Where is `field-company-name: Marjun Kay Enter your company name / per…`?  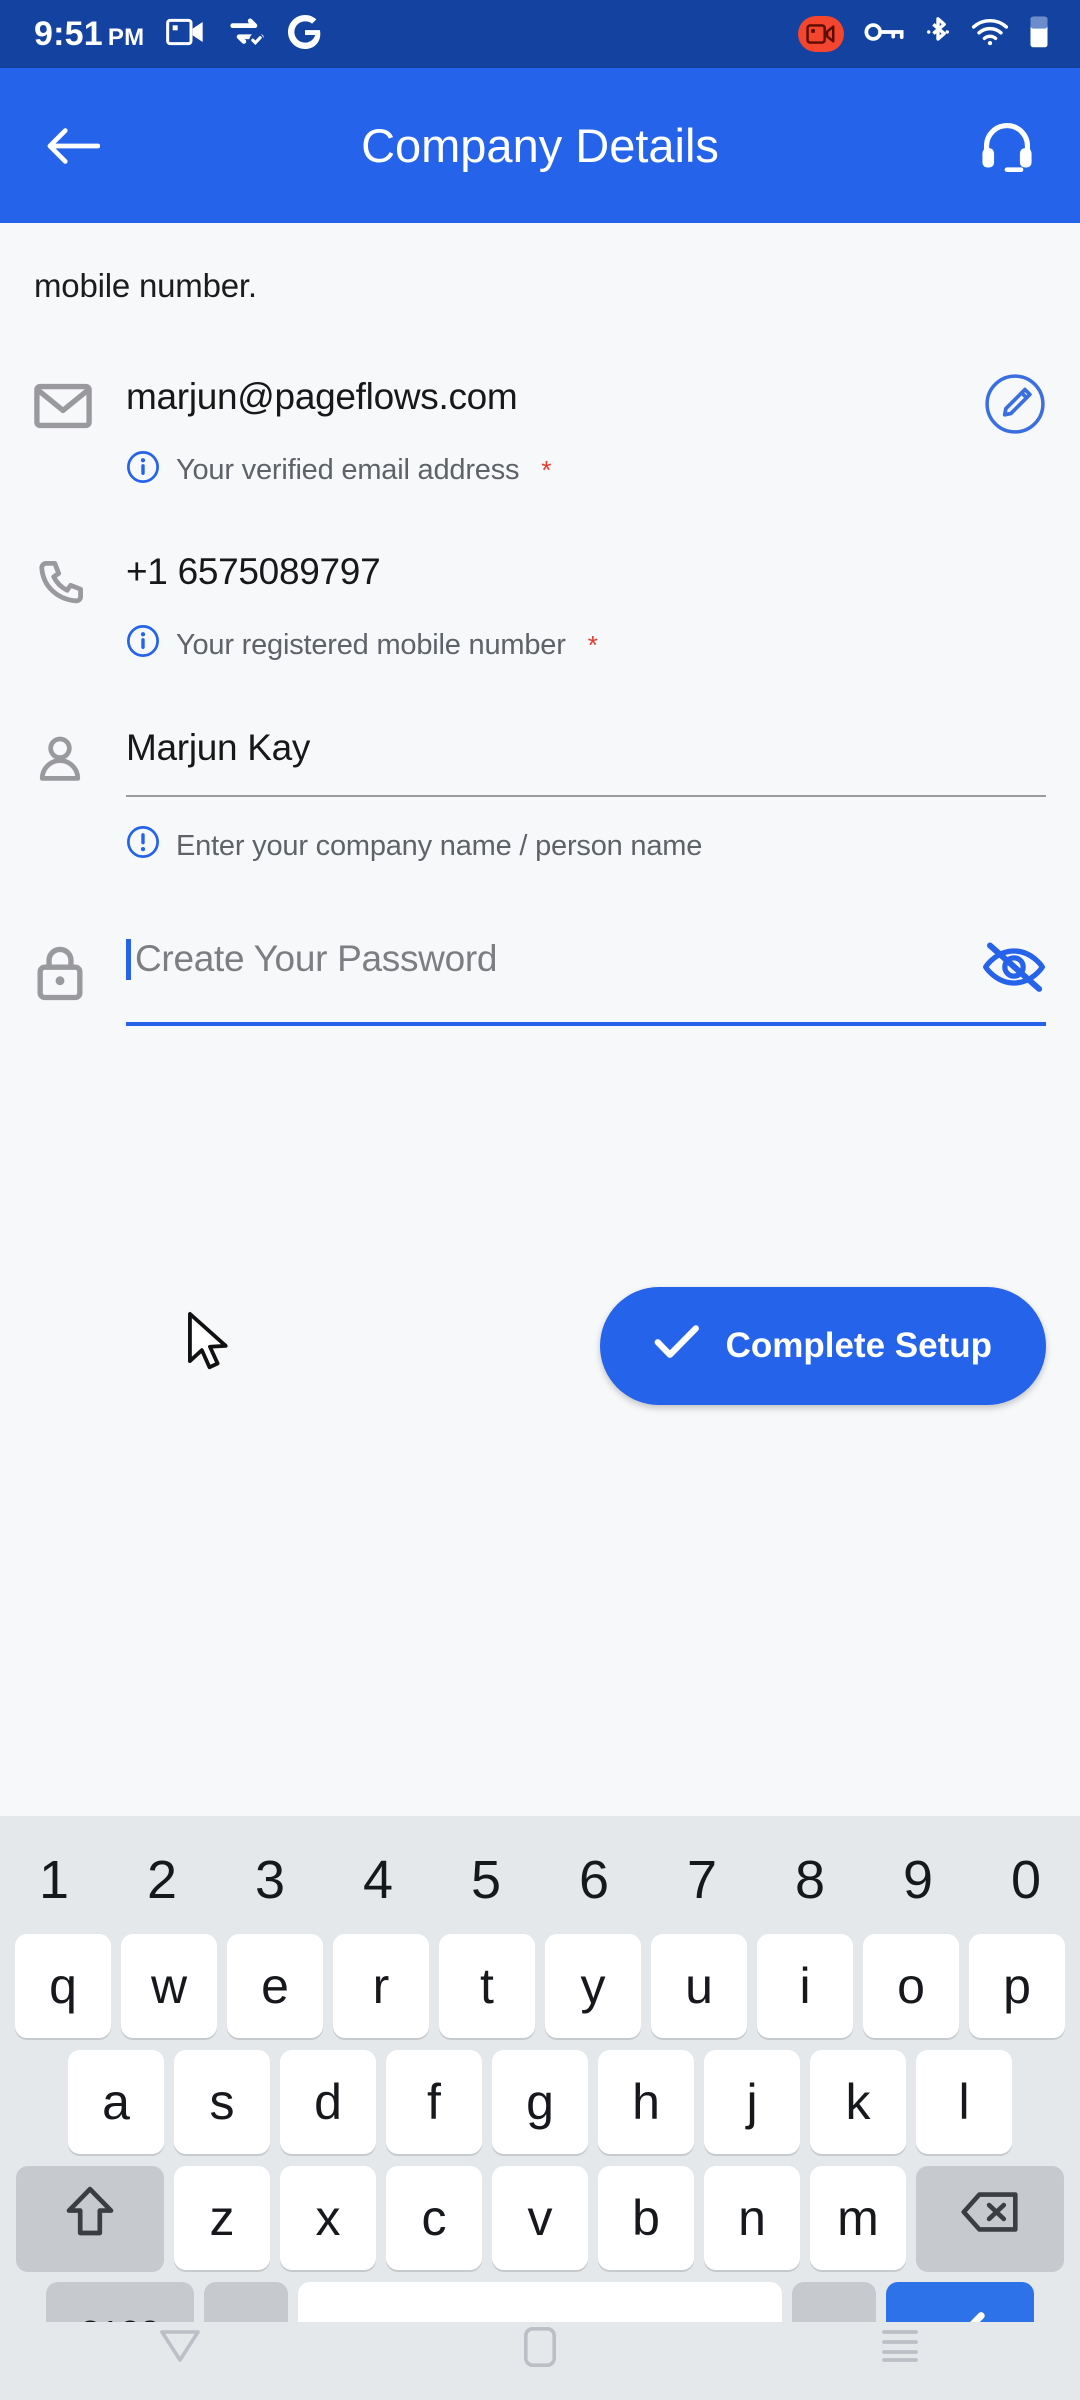
field-company-name: Marjun Kay Enter your company name / per… is located at coordinates (540, 797).